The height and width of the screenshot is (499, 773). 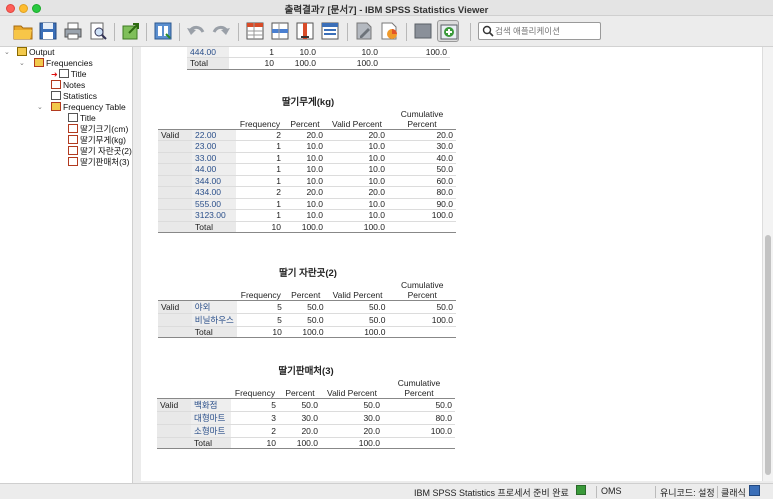 What do you see at coordinates (74, 96) in the screenshot?
I see `outline-statistics: Statistics` at bounding box center [74, 96].